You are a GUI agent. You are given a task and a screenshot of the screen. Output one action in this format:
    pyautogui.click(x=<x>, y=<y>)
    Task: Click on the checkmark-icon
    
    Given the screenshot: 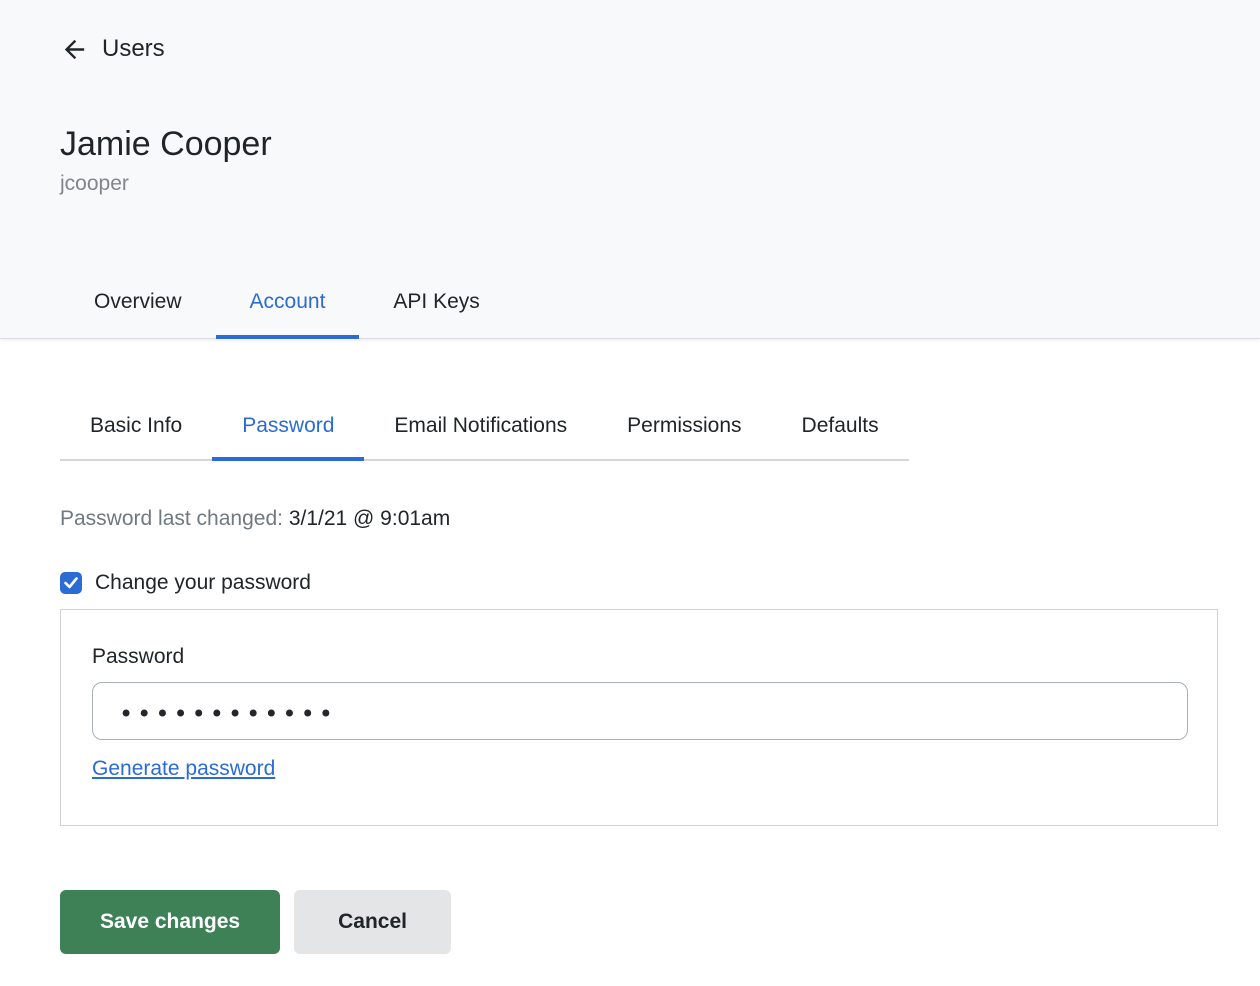 What is the action you would take?
    pyautogui.click(x=71, y=583)
    